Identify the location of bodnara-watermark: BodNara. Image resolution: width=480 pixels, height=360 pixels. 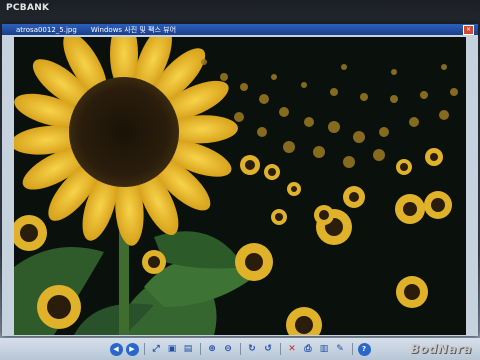
(441, 349).